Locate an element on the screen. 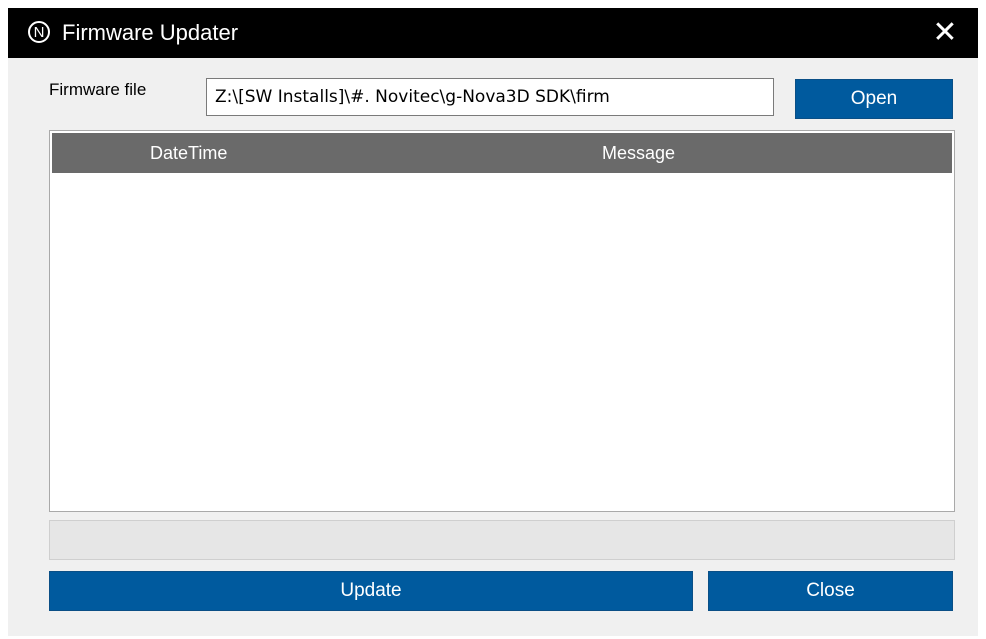 The width and height of the screenshot is (986, 639). close-button: Close is located at coordinates (830, 591).